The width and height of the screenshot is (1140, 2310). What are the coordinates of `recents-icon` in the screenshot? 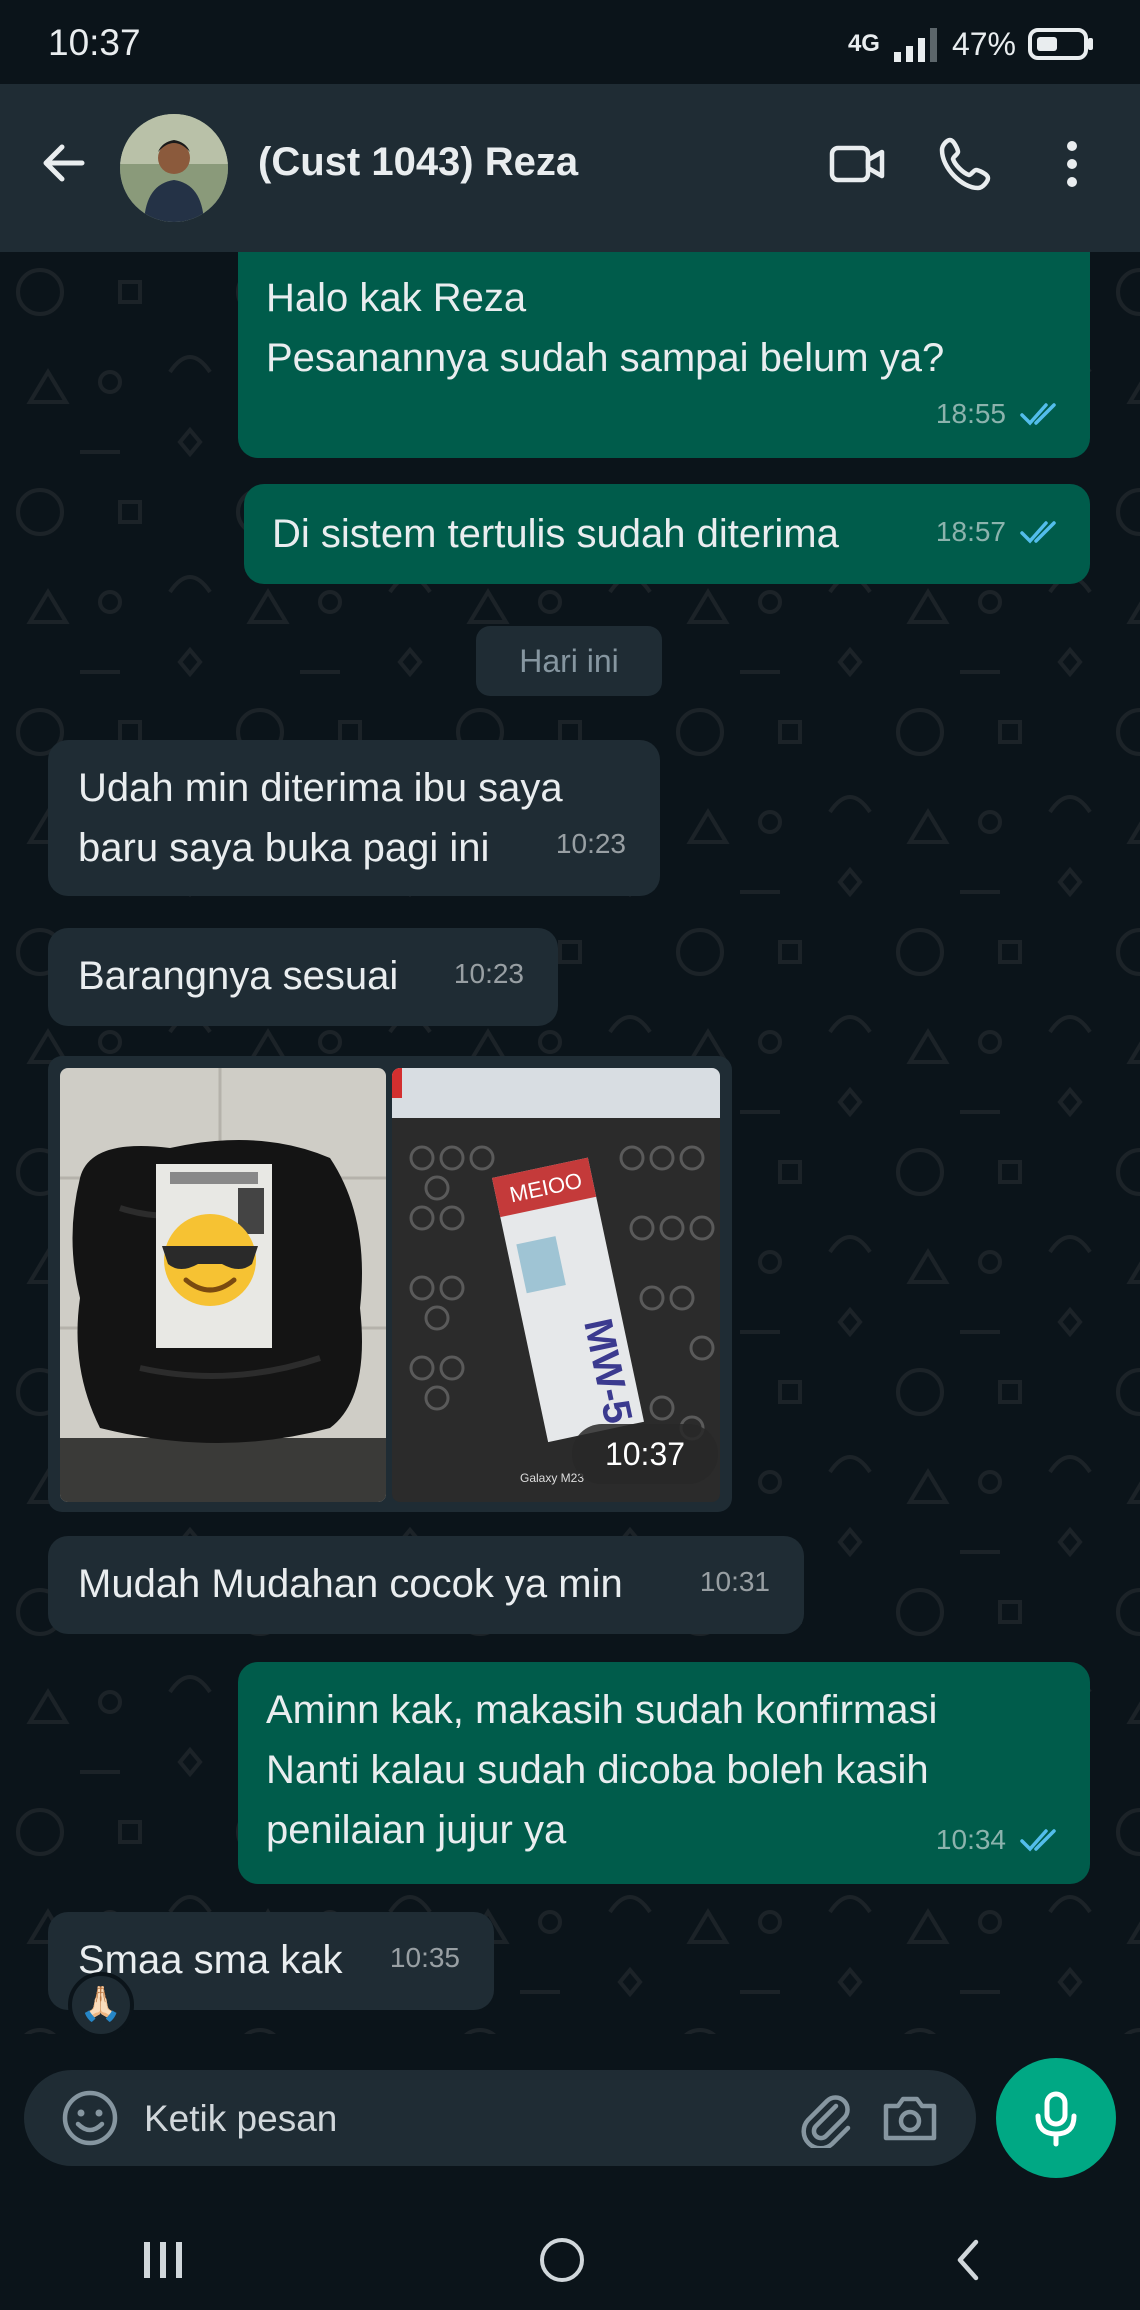 It's located at (164, 2260).